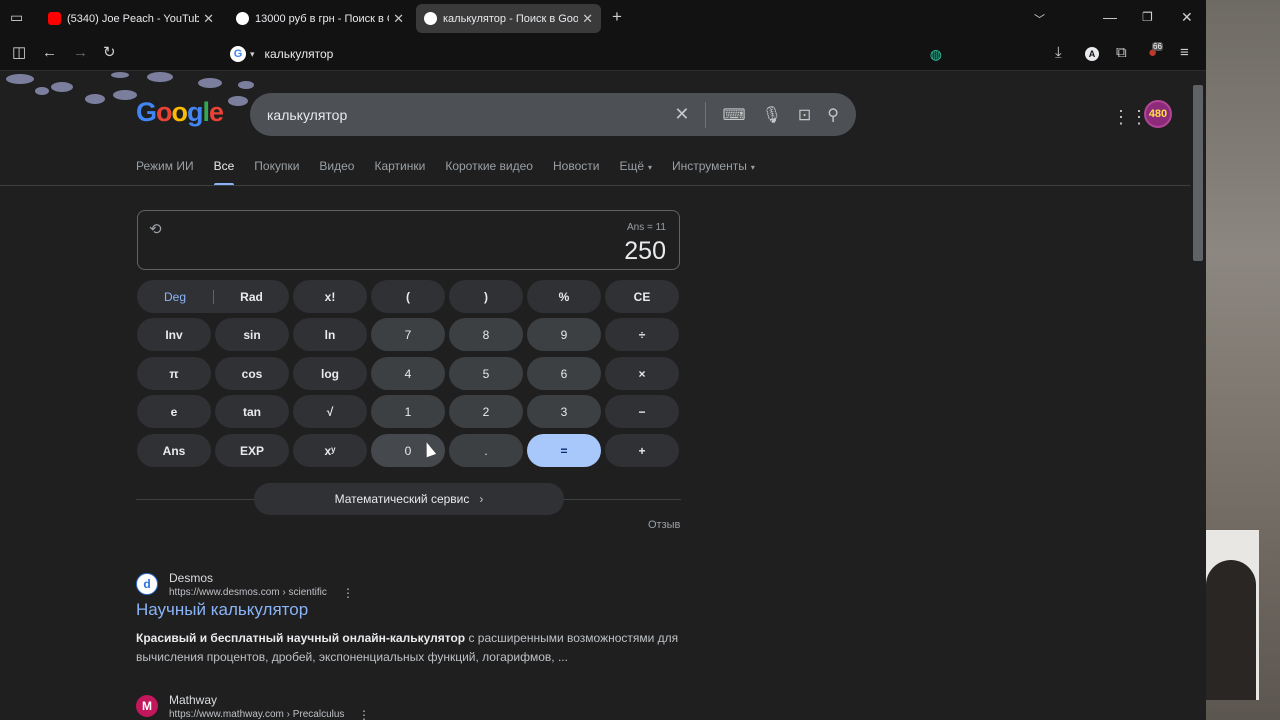 The height and width of the screenshot is (720, 1280). What do you see at coordinates (481, 499) in the screenshot?
I see `chevron-right-icon: ›` at bounding box center [481, 499].